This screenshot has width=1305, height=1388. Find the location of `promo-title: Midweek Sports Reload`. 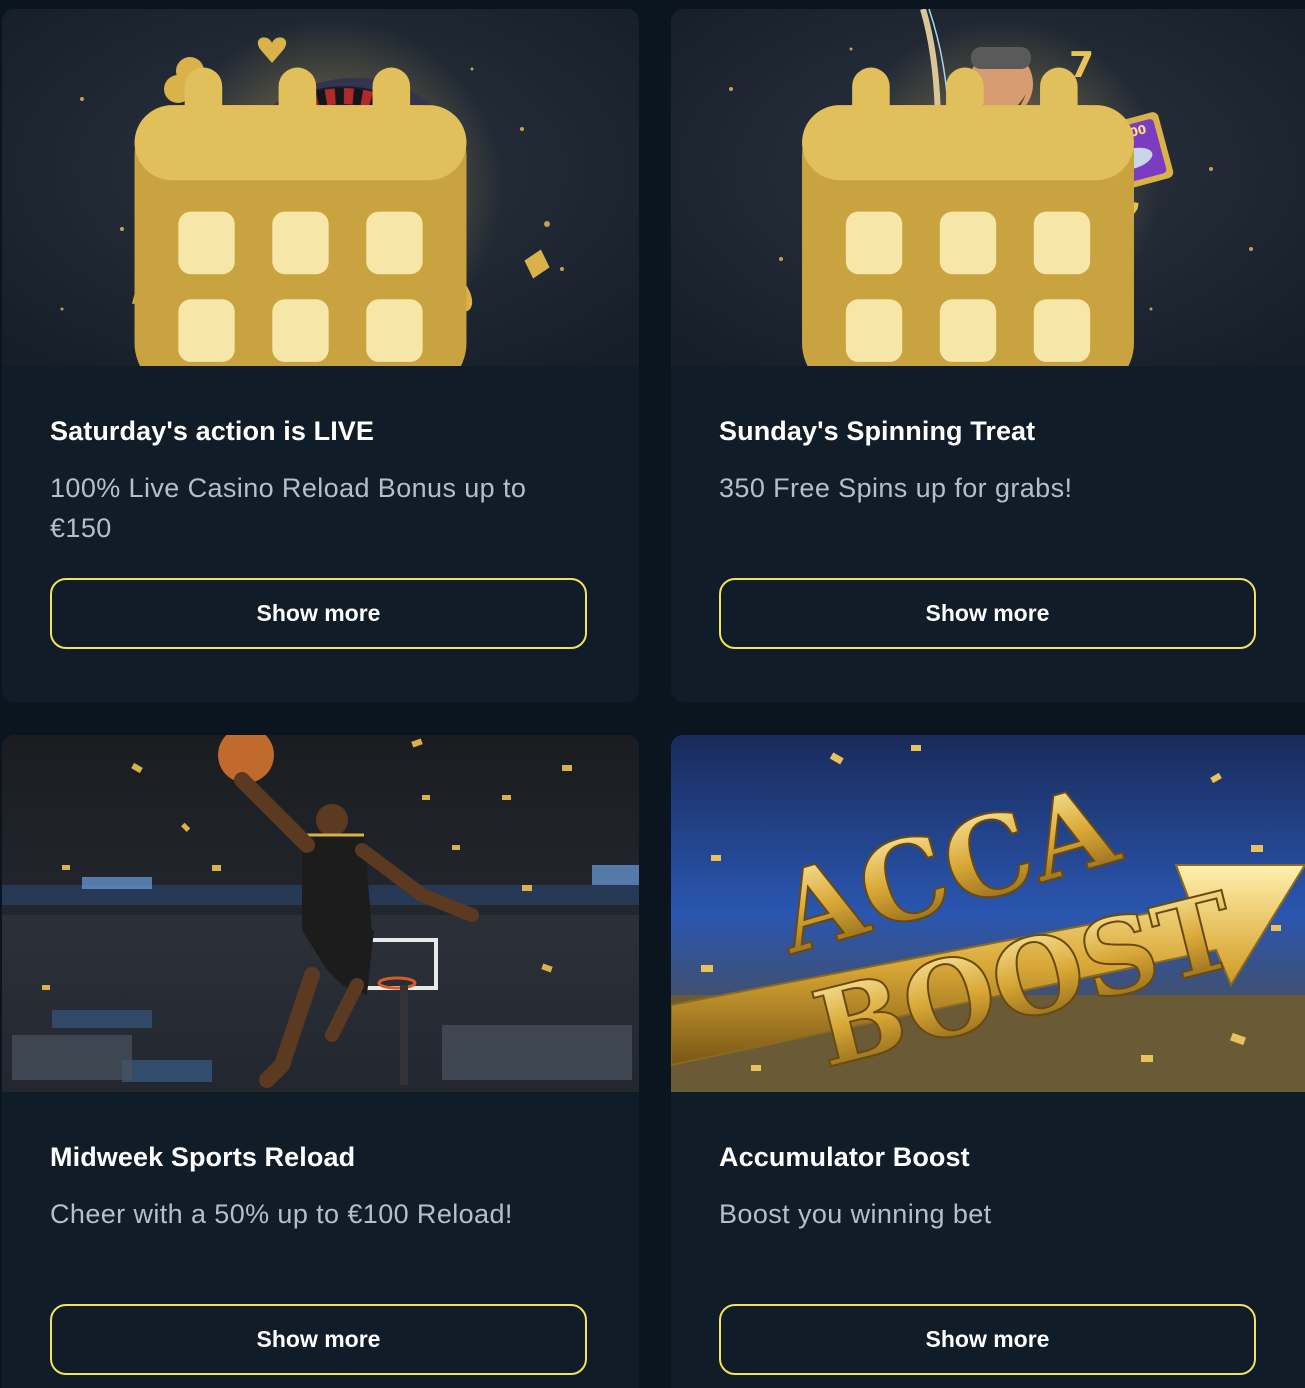

promo-title: Midweek Sports Reload is located at coordinates (203, 1157).